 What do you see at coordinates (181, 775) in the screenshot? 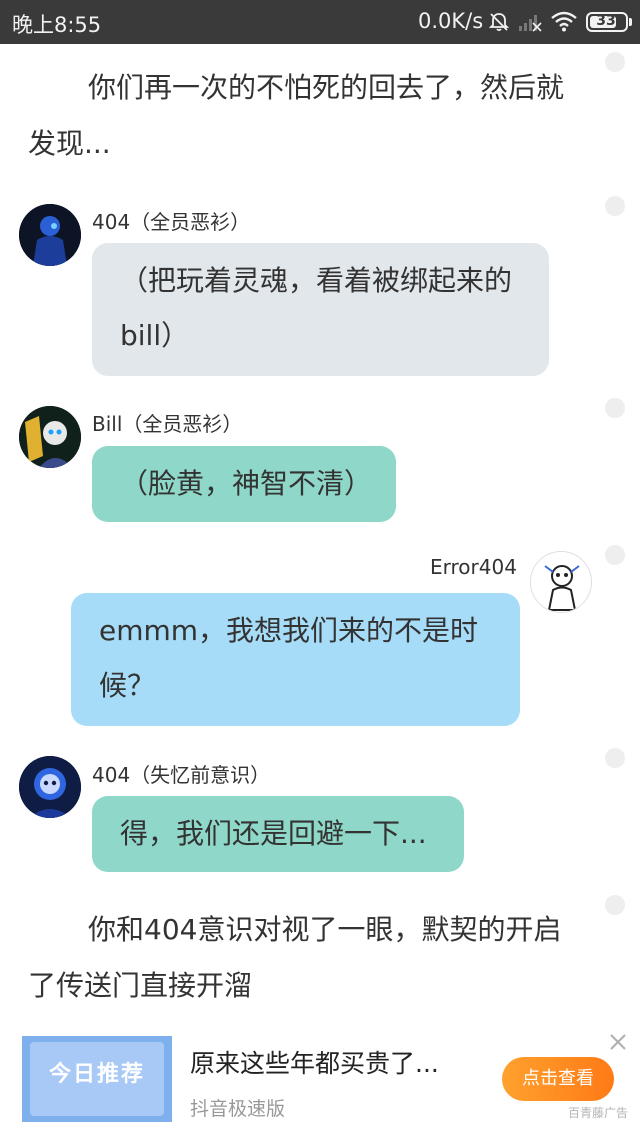
I see `sender-name: 404（失忆前意识）` at bounding box center [181, 775].